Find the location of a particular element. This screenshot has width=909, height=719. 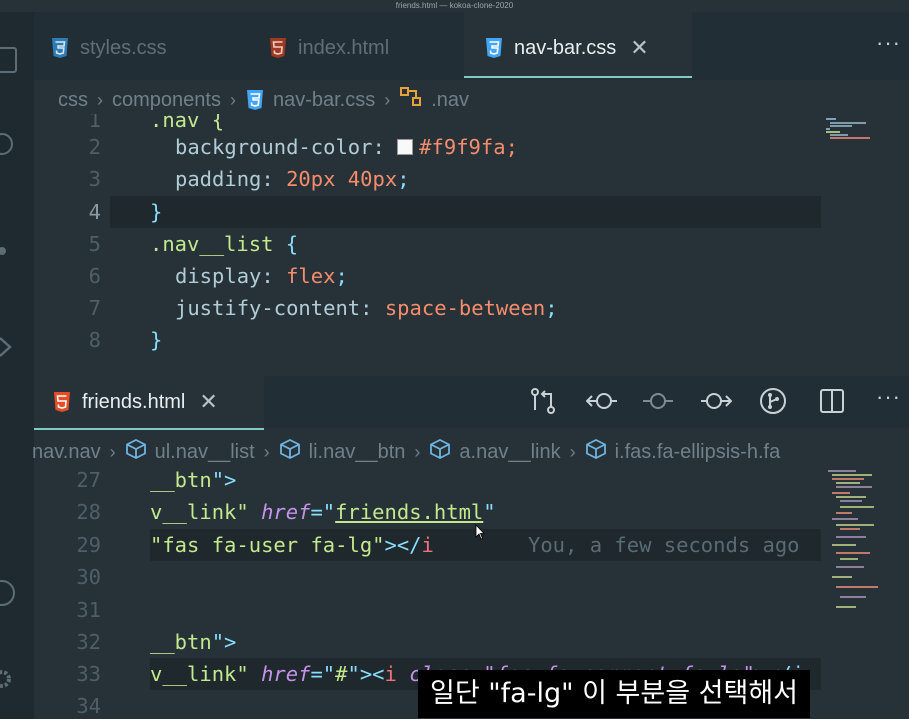

tab-label: nav-bar.css is located at coordinates (565, 47).